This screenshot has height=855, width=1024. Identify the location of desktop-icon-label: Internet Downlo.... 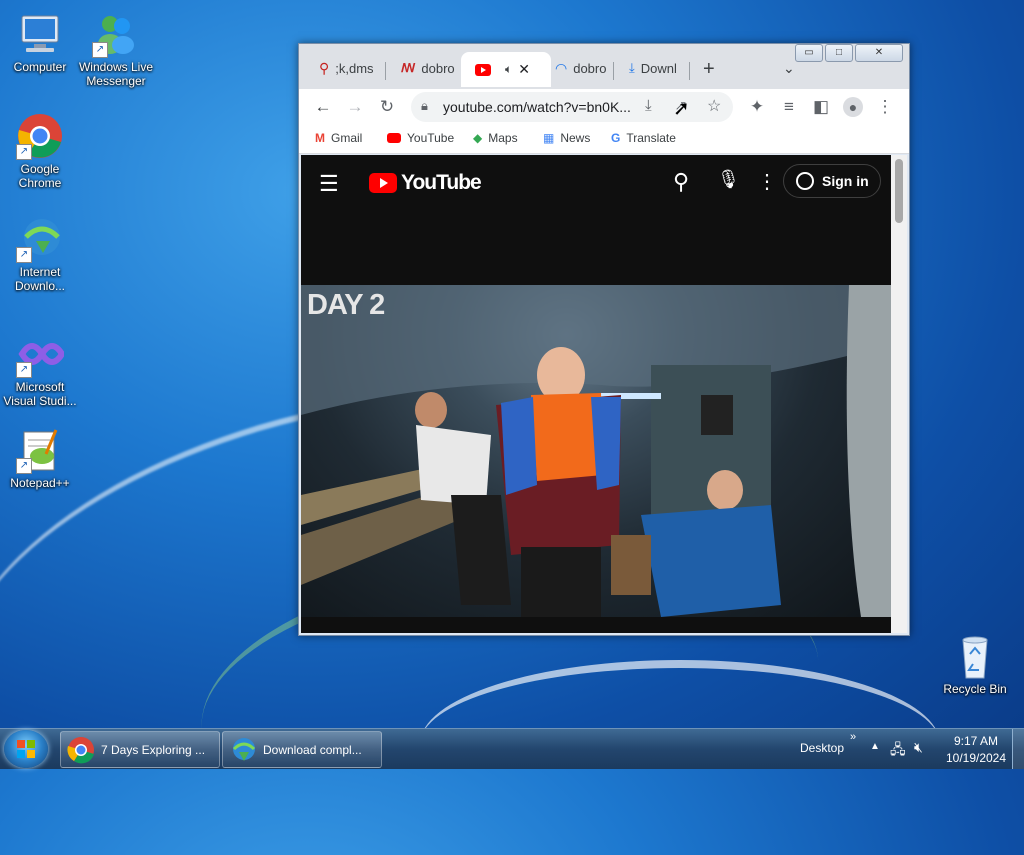
(40, 279).